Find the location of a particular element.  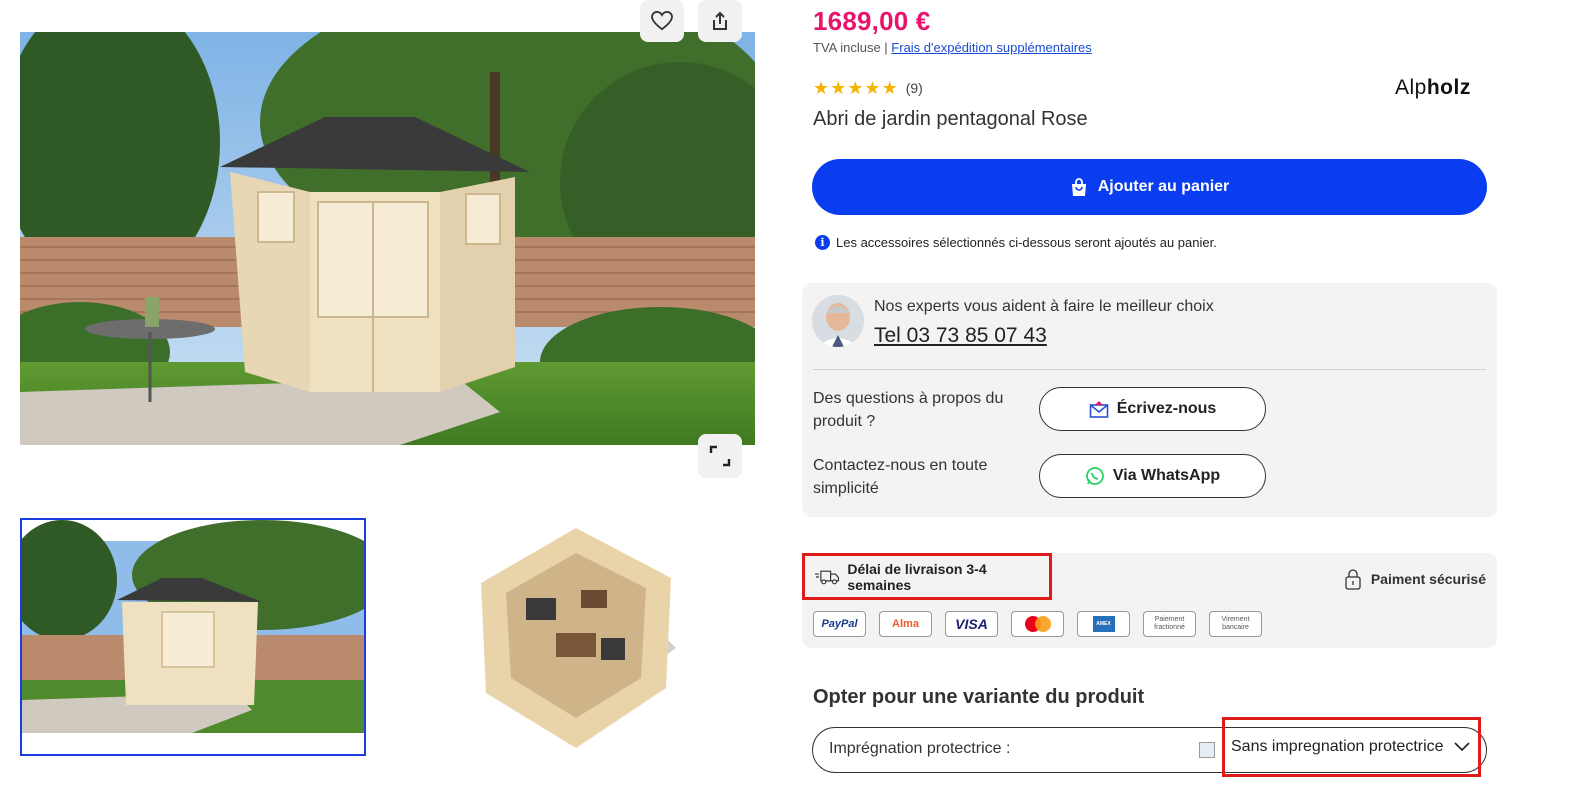

whatsapp-icon is located at coordinates (1094, 476).